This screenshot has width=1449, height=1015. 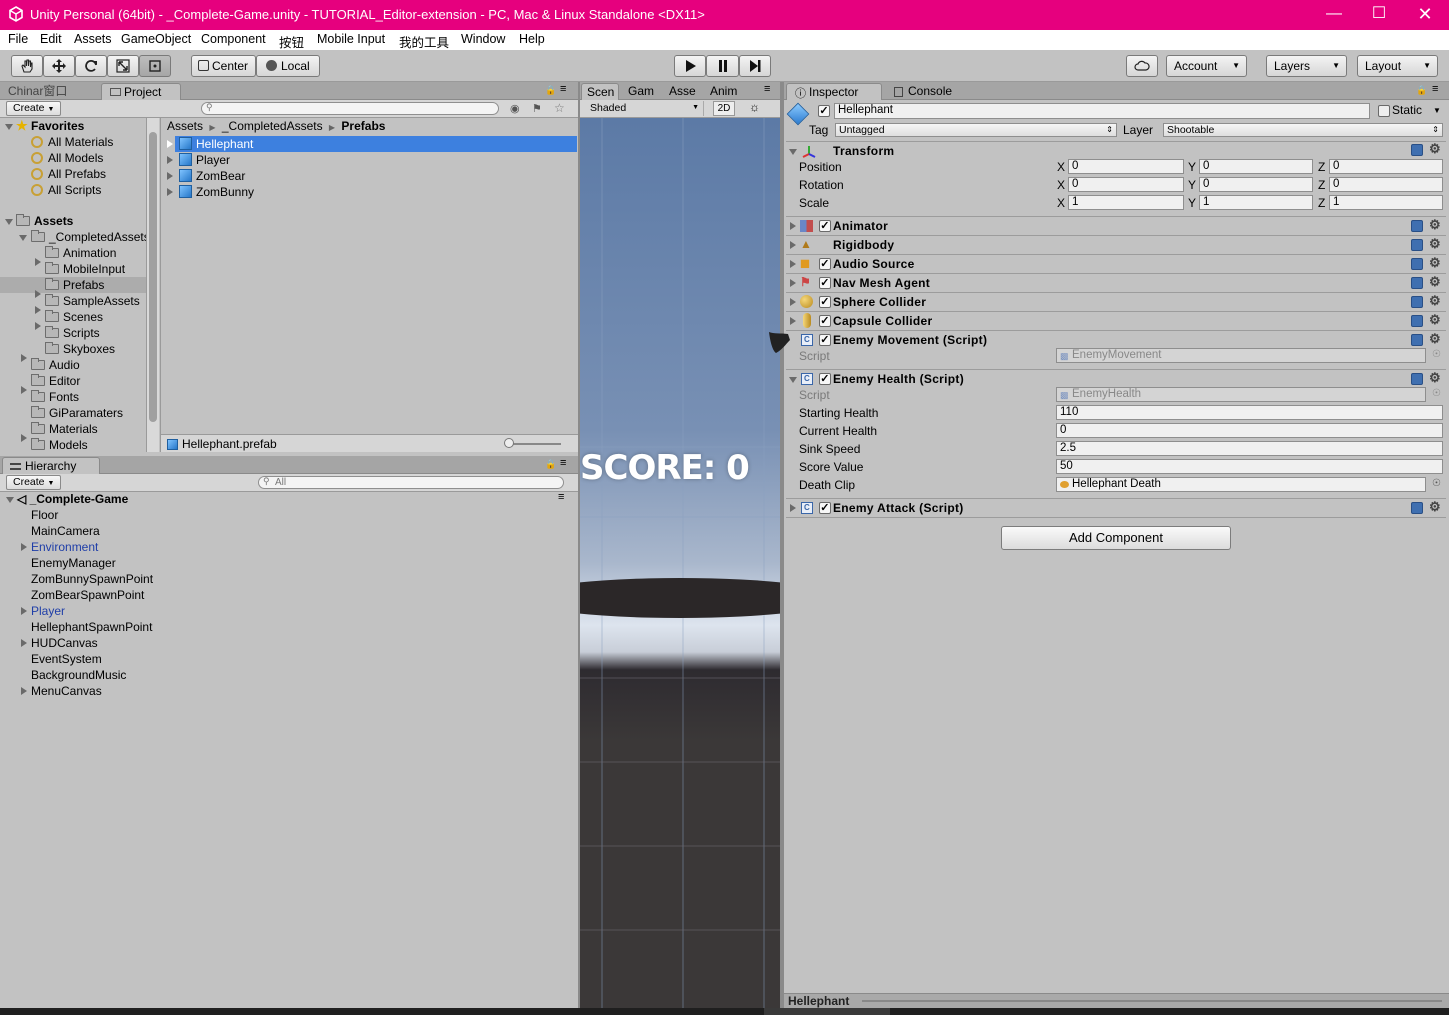 What do you see at coordinates (223, 66) in the screenshot?
I see `pivot-center-button: Center` at bounding box center [223, 66].